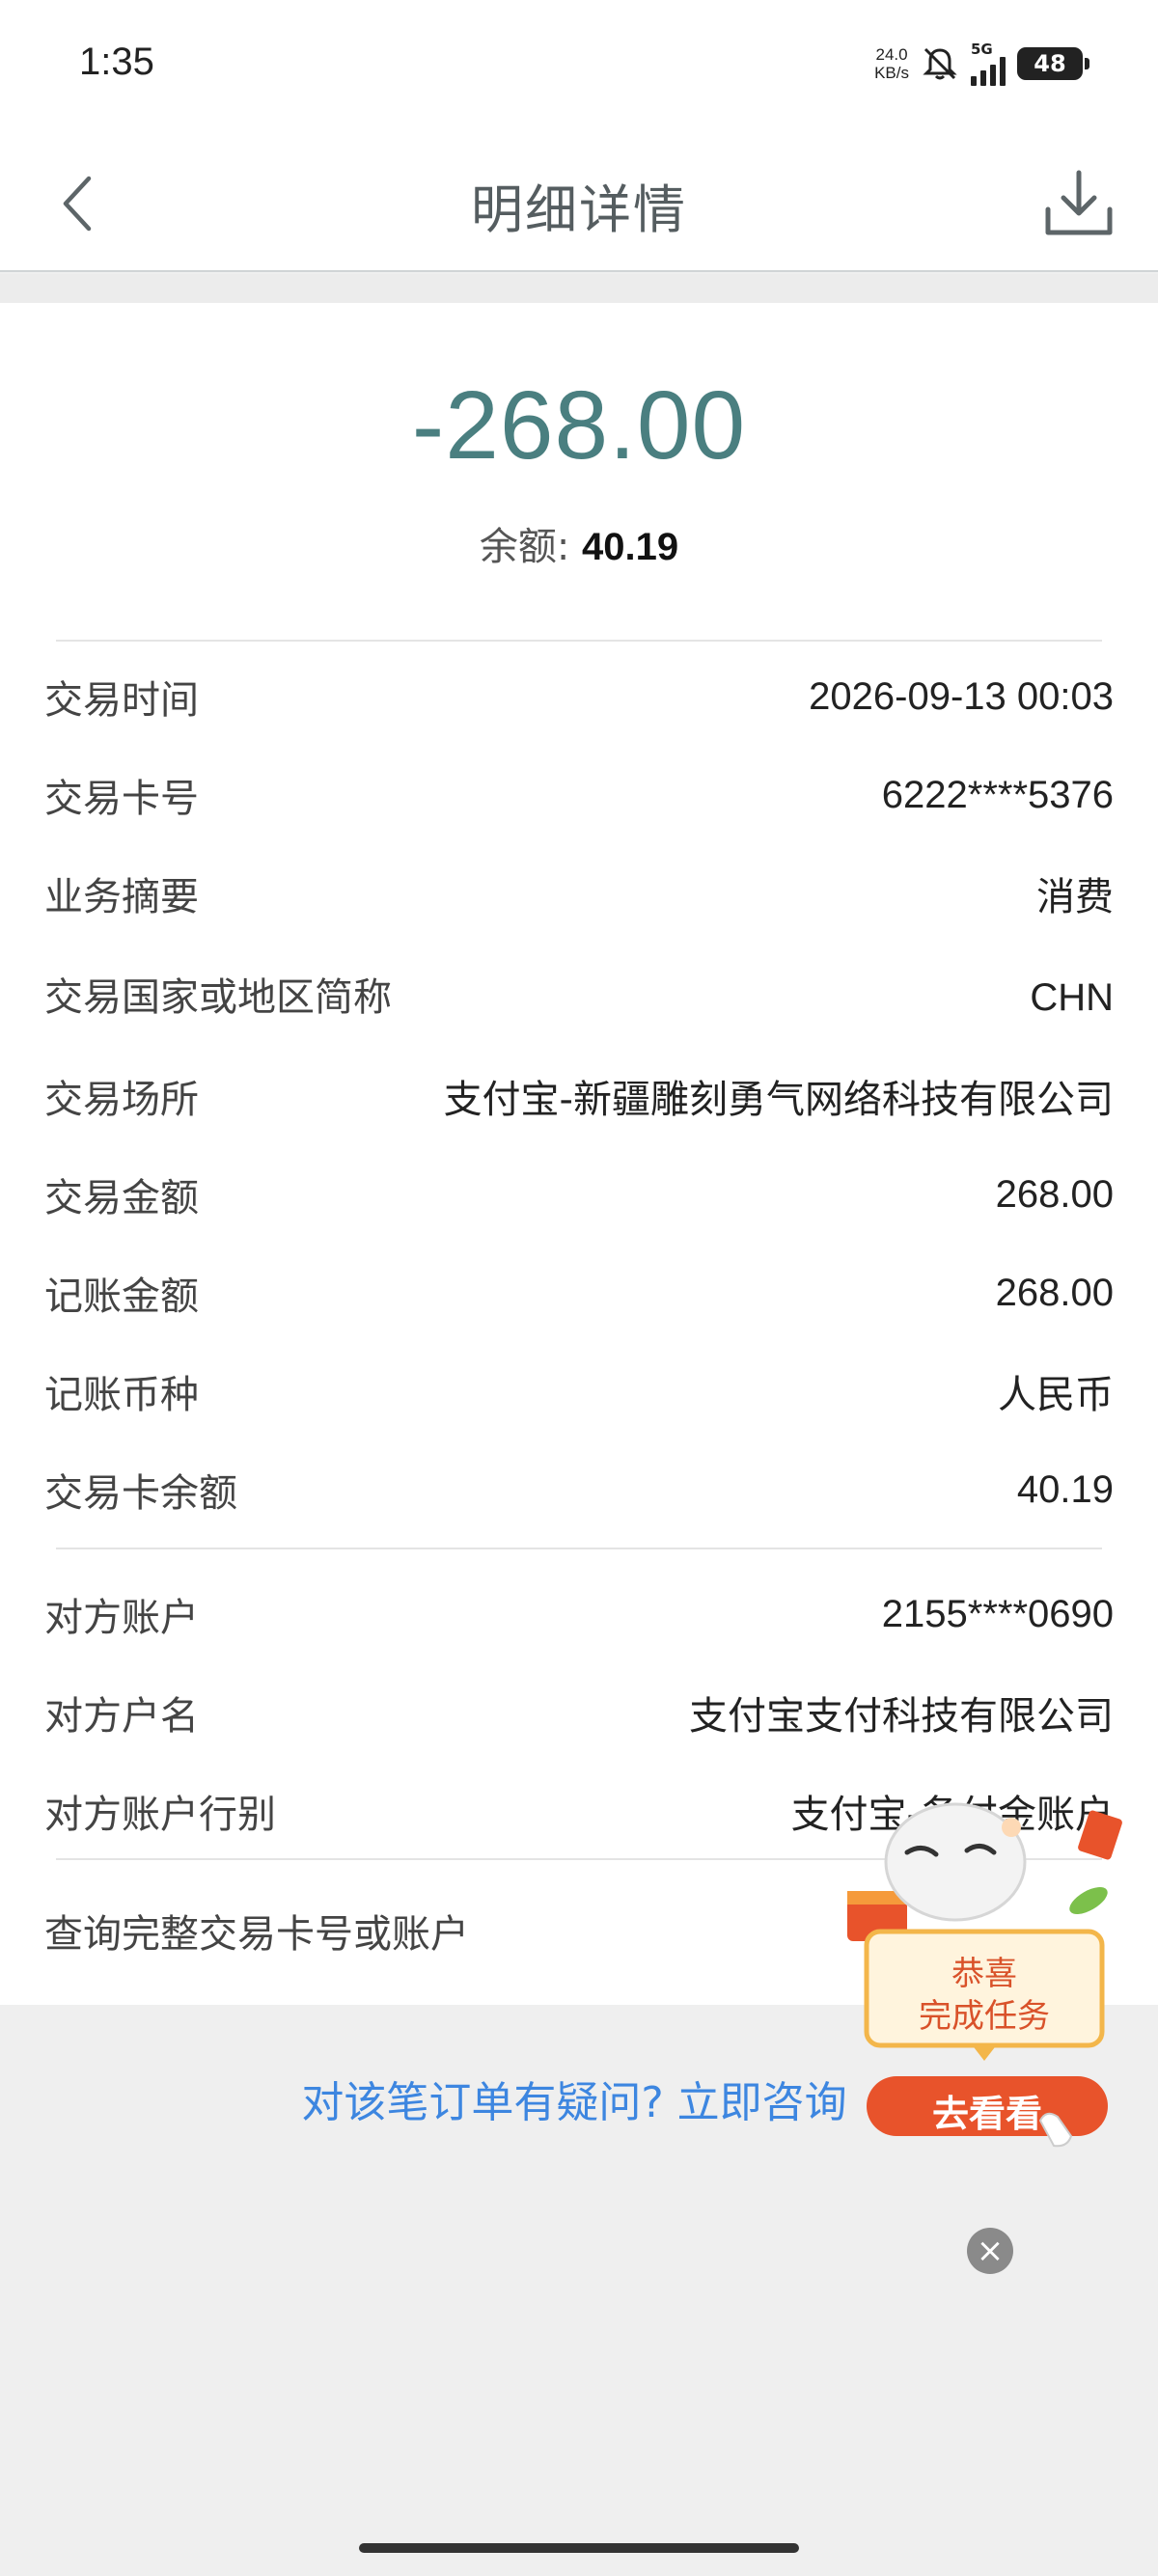  What do you see at coordinates (121, 701) in the screenshot?
I see `detail-label: 交易时间` at bounding box center [121, 701].